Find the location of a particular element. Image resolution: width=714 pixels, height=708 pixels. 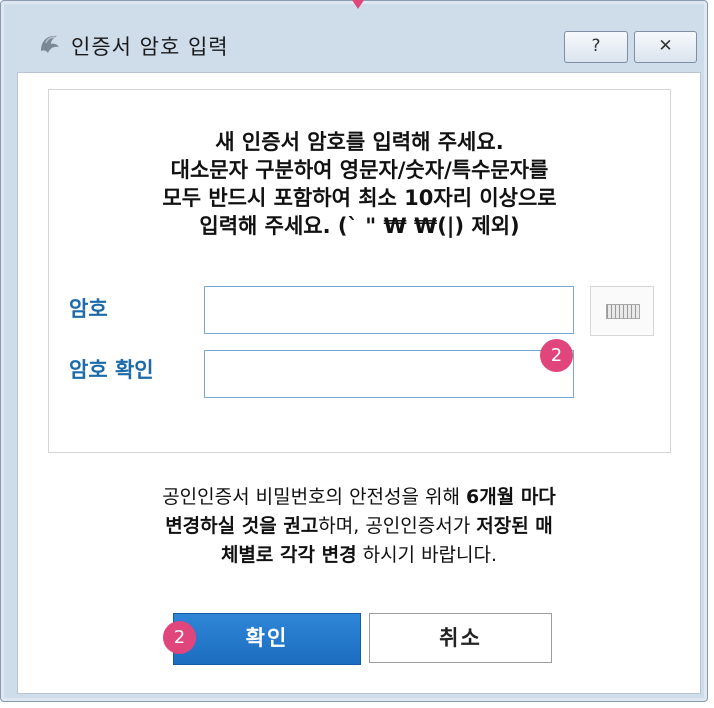

instruction-line: 모두 반드시 포함하여 최소 10자리 이상으로 is located at coordinates (359, 198).